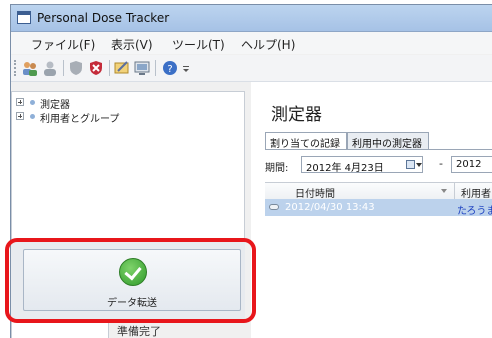 The width and height of the screenshot is (492, 338). I want to click on highlight-frame, so click(130, 280).